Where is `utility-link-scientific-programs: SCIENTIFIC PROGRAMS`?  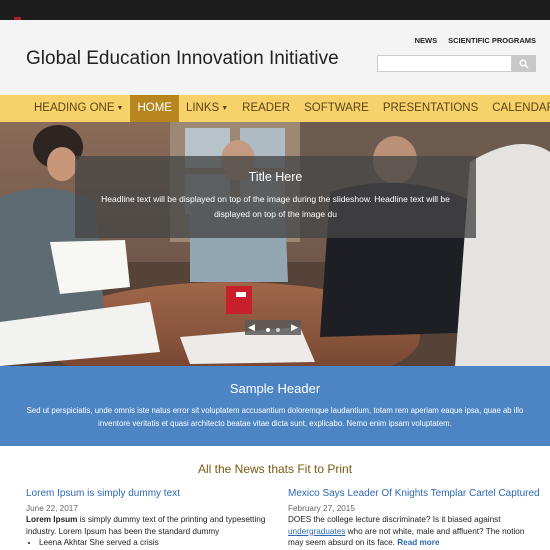
utility-link-scientific-programs: SCIENTIFIC PROGRAMS is located at coordinates (492, 40).